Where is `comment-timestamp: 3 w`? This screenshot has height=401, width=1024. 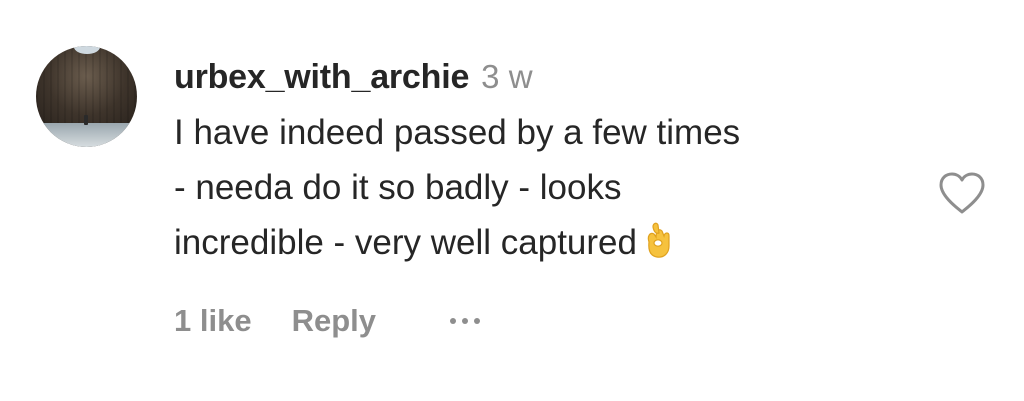
comment-timestamp: 3 w is located at coordinates (506, 77).